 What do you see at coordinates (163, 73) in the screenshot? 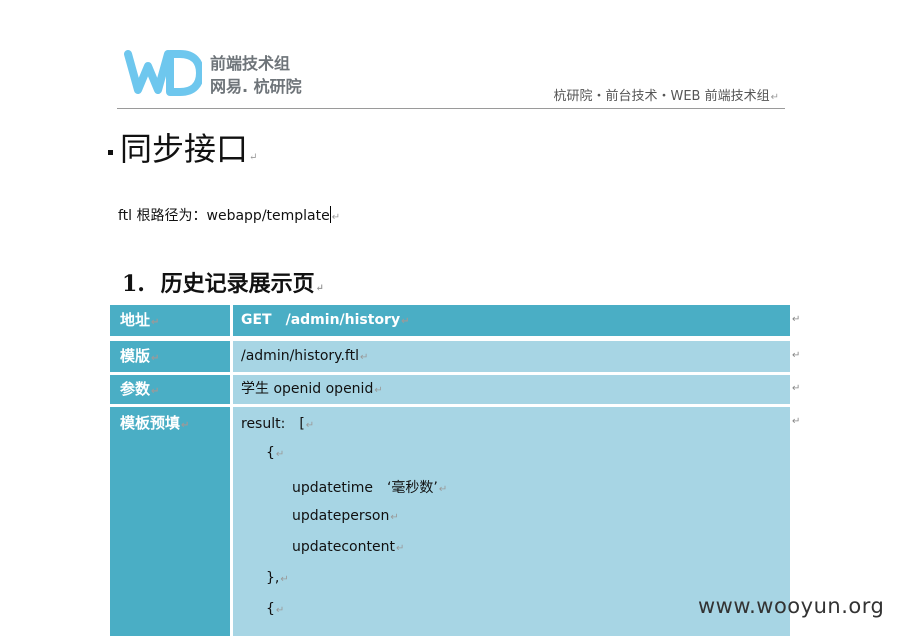
I see `logo-wd-icon` at bounding box center [163, 73].